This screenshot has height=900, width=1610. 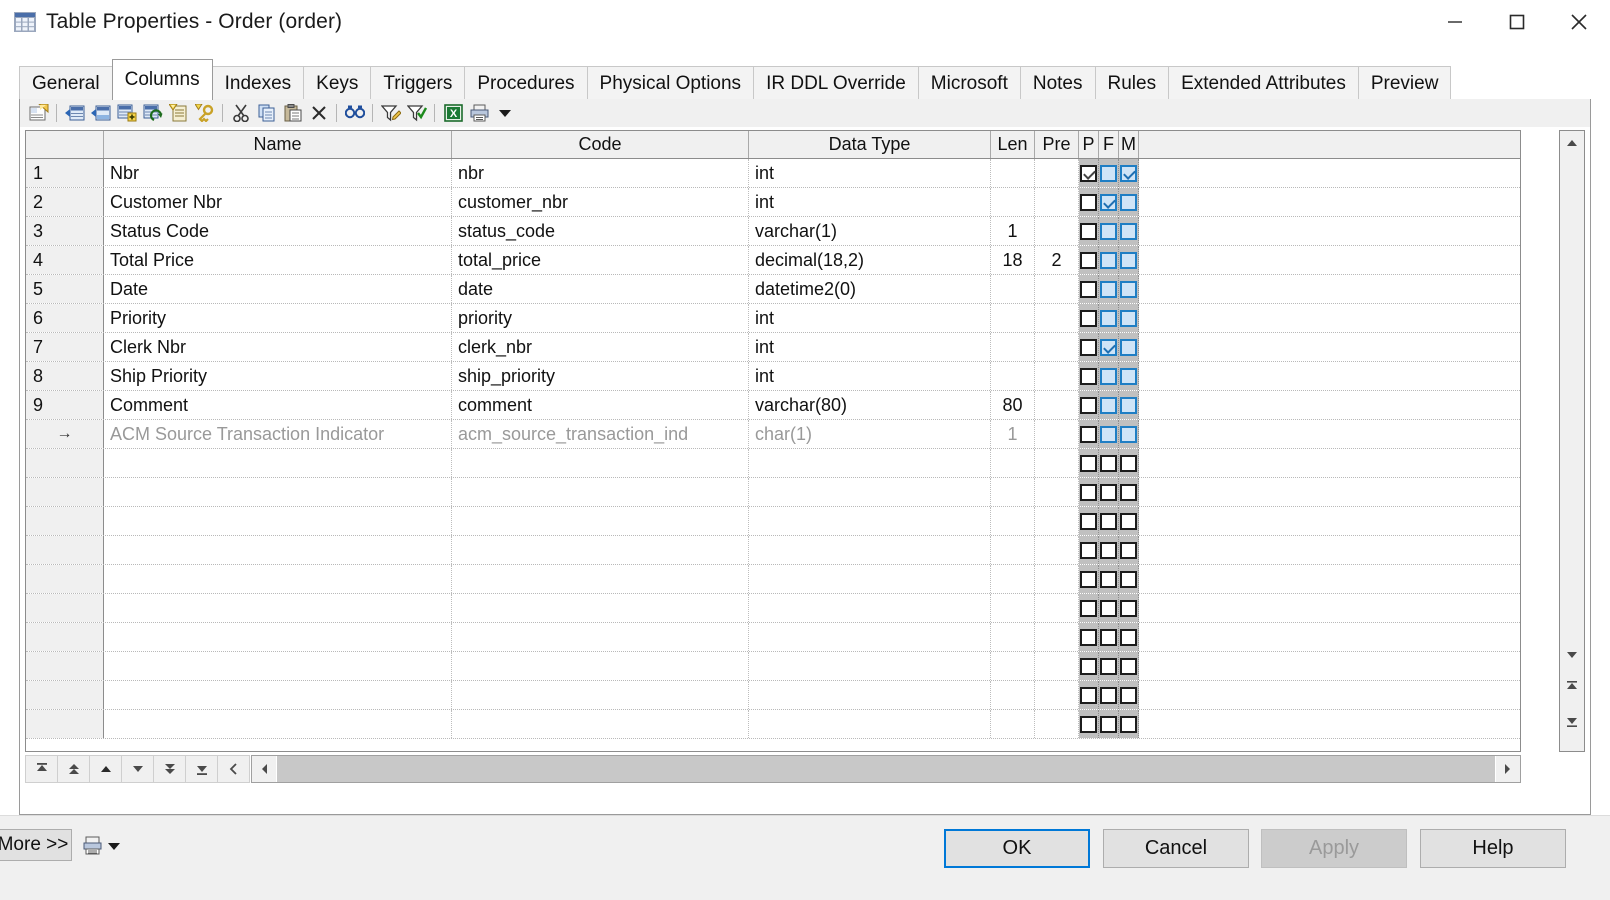 What do you see at coordinates (233, 769) in the screenshot?
I see `scroll-left-icon` at bounding box center [233, 769].